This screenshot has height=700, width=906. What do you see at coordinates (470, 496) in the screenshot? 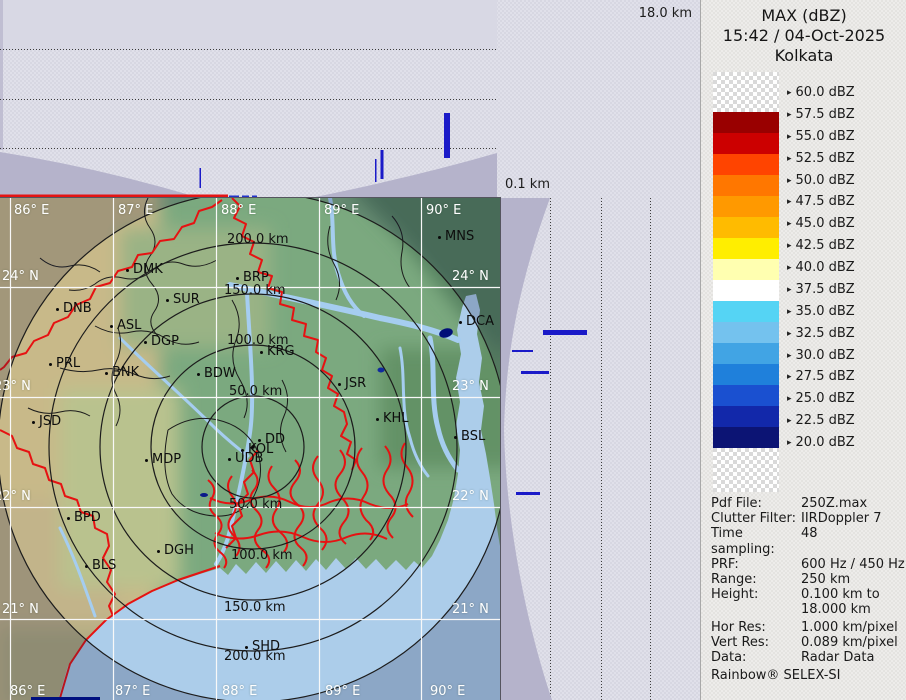
I see `lat-label-right: 22° N` at bounding box center [470, 496].